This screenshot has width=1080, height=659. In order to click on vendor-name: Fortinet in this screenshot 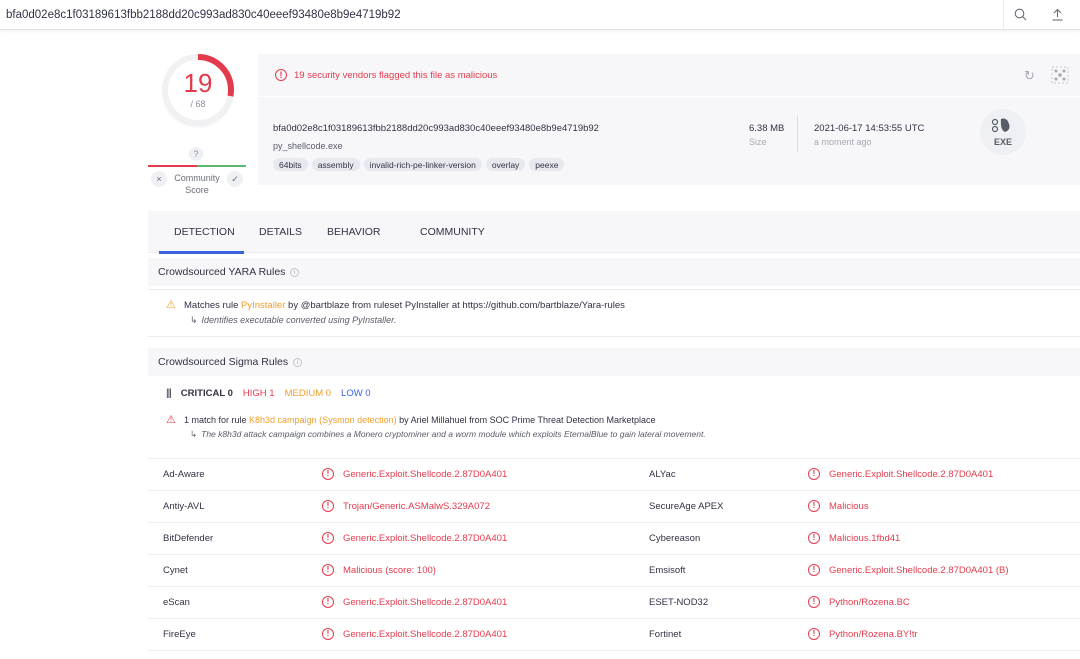, I will do `click(665, 634)`.